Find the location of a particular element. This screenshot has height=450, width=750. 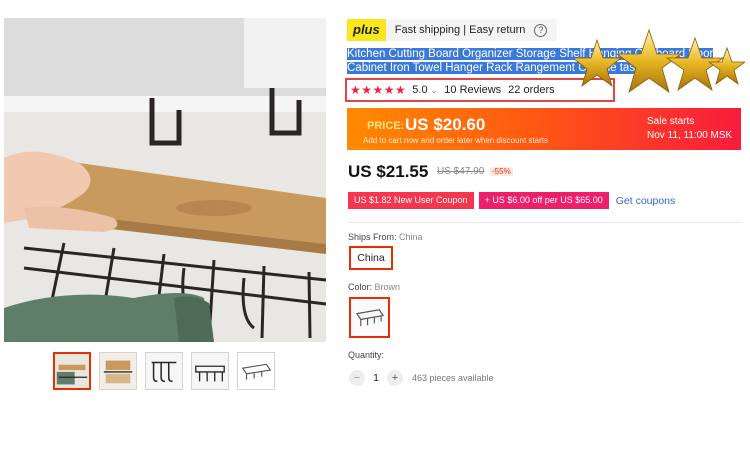

rating-stars-icon: ★★★★★ is located at coordinates (378, 90).